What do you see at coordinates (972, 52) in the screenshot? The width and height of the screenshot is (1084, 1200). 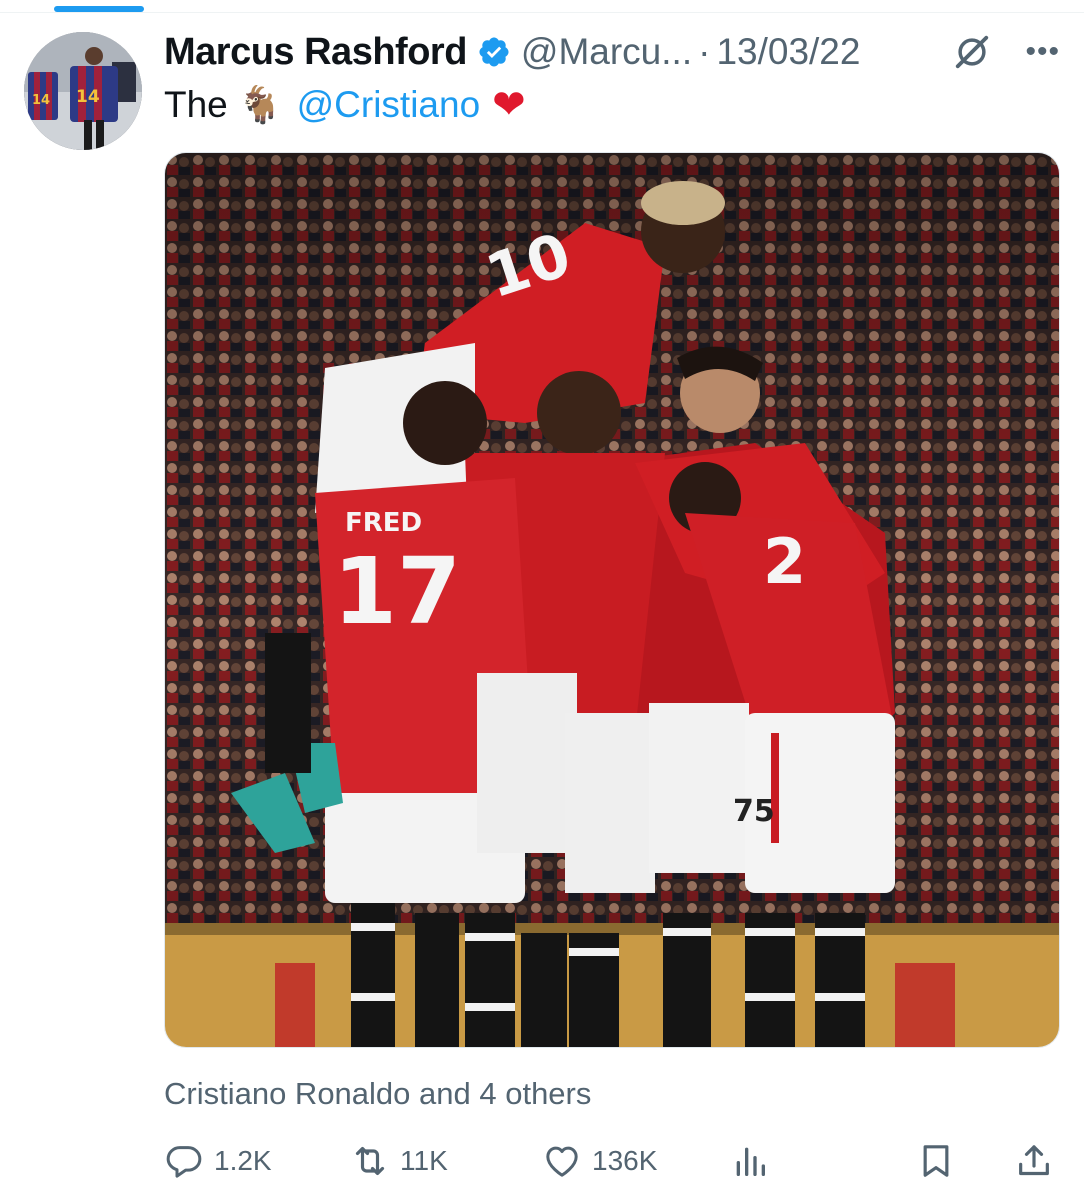 I see `grok-icon` at bounding box center [972, 52].